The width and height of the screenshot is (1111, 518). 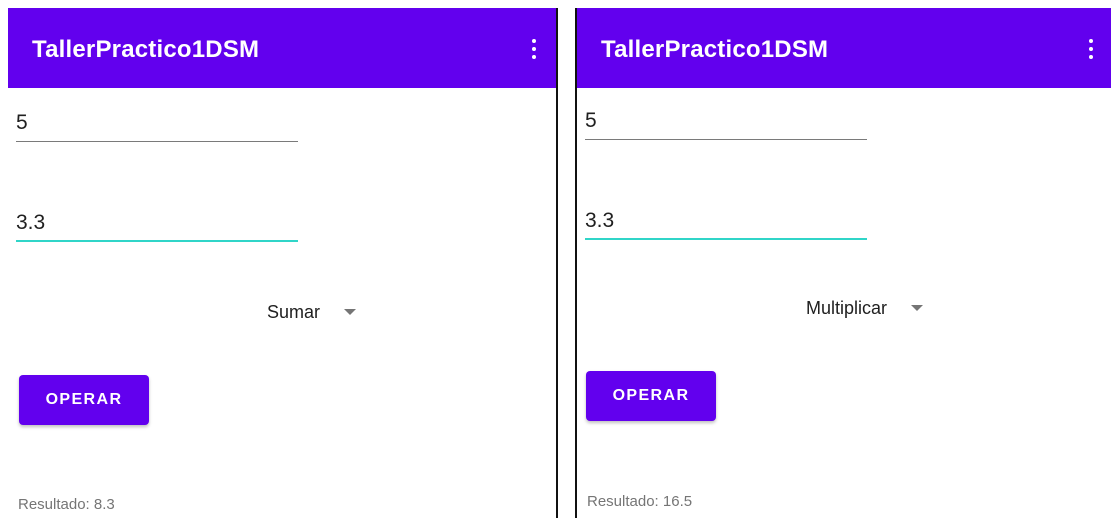 I want to click on operation-selected: Sumar, so click(x=293, y=312).